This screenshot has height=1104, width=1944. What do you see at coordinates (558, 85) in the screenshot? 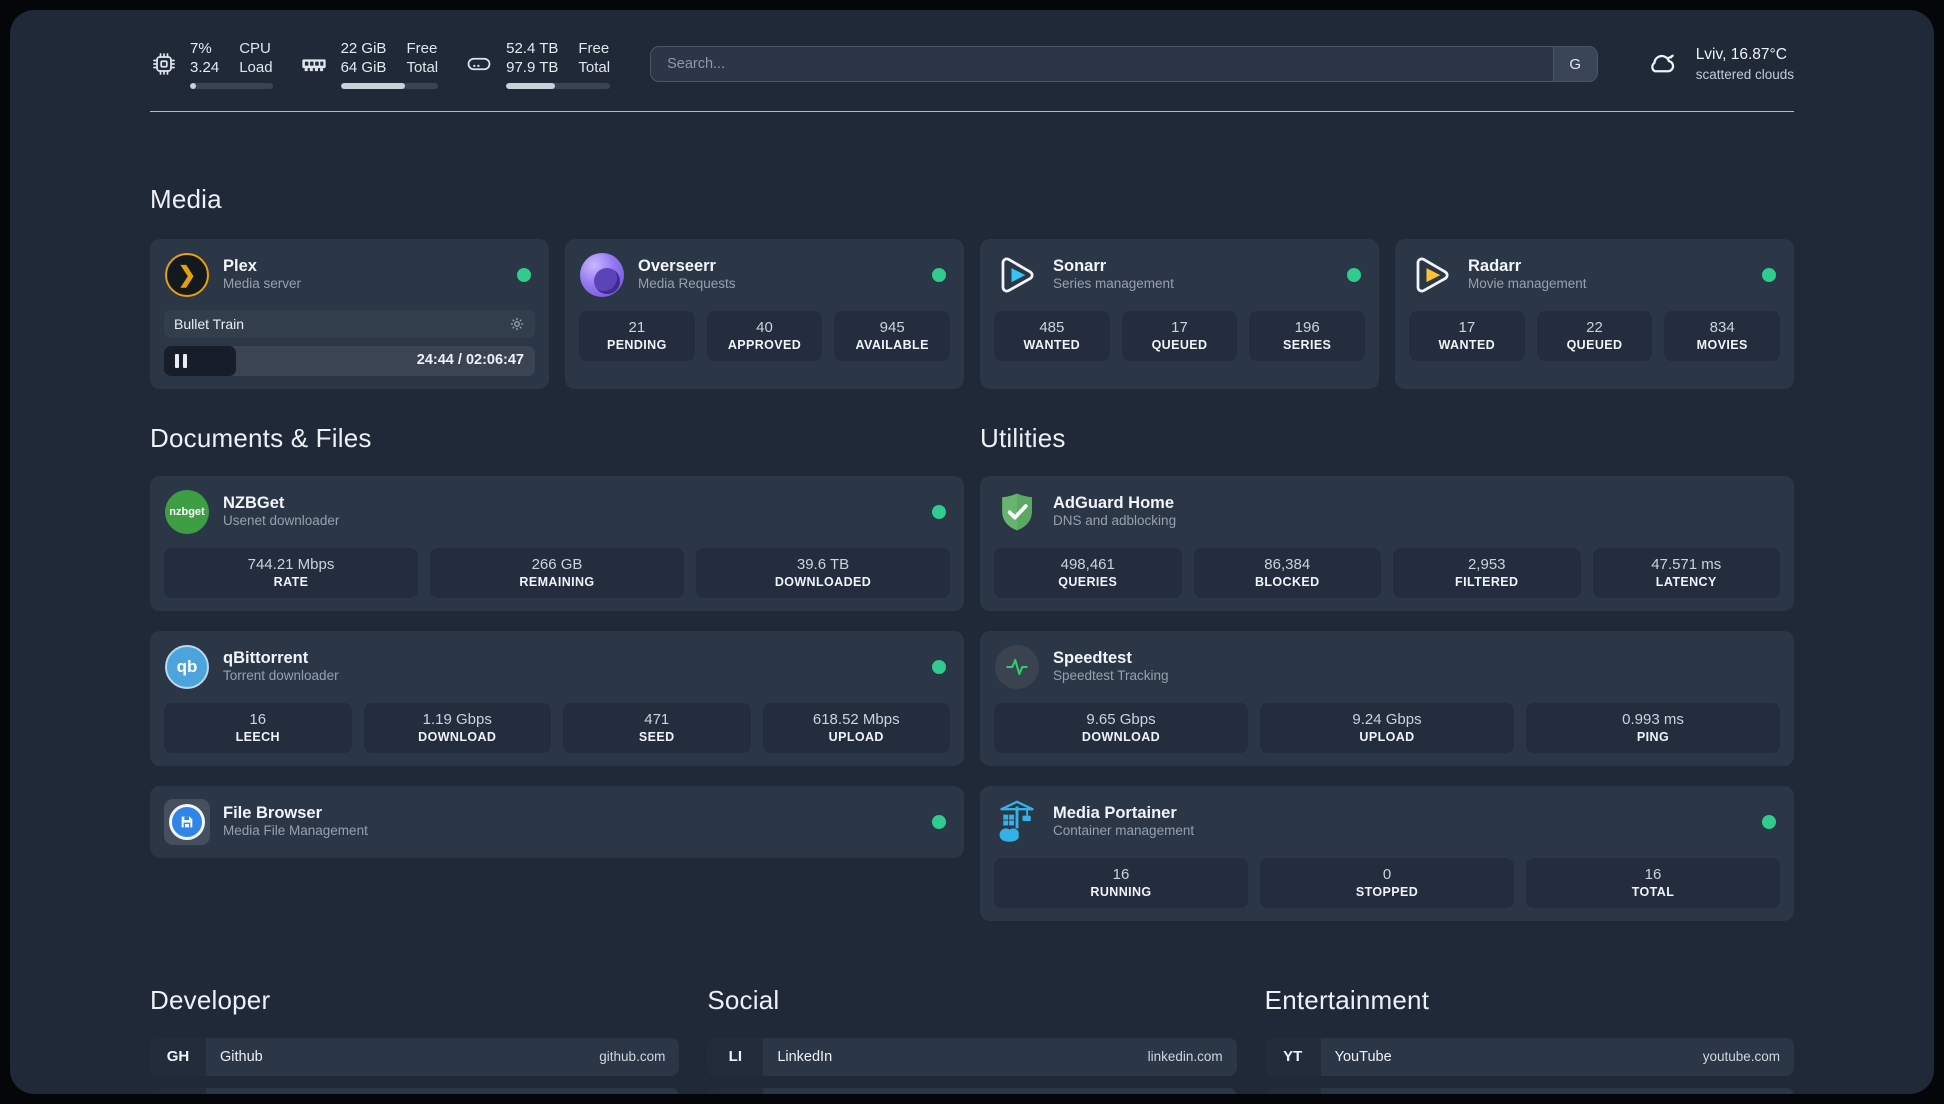
I see `disk-progress-bar` at bounding box center [558, 85].